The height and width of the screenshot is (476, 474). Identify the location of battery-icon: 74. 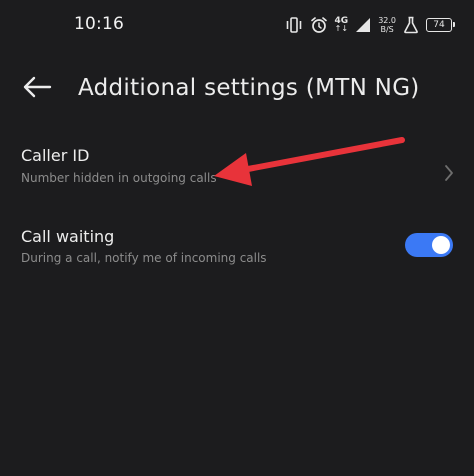
(440, 25).